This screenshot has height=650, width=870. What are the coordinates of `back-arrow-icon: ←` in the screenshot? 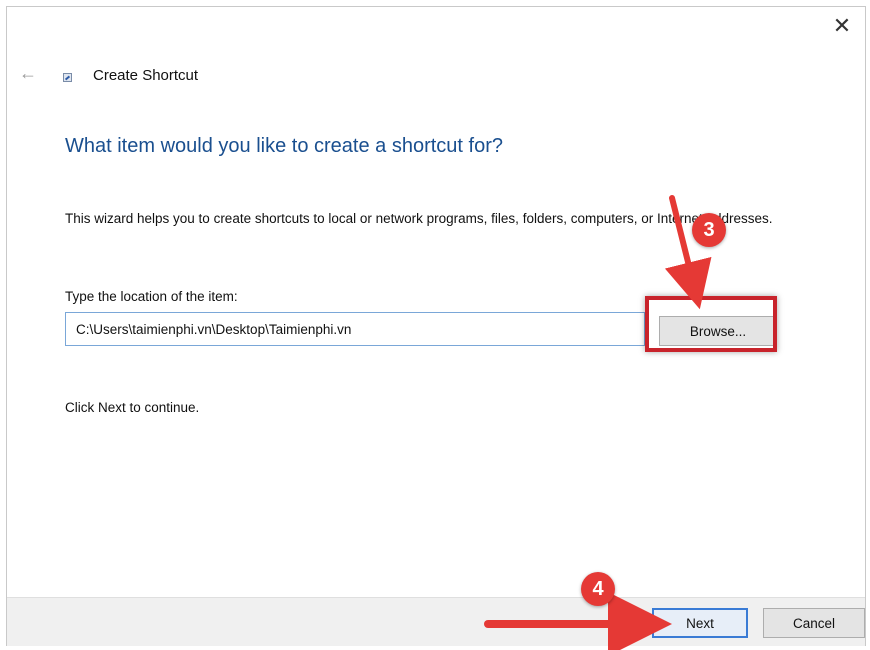 It's located at (28, 73).